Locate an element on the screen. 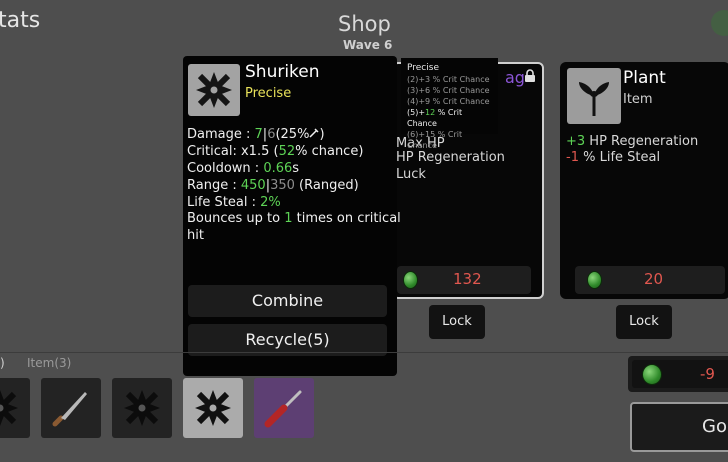  stat-damage-value: 7 is located at coordinates (258, 134).